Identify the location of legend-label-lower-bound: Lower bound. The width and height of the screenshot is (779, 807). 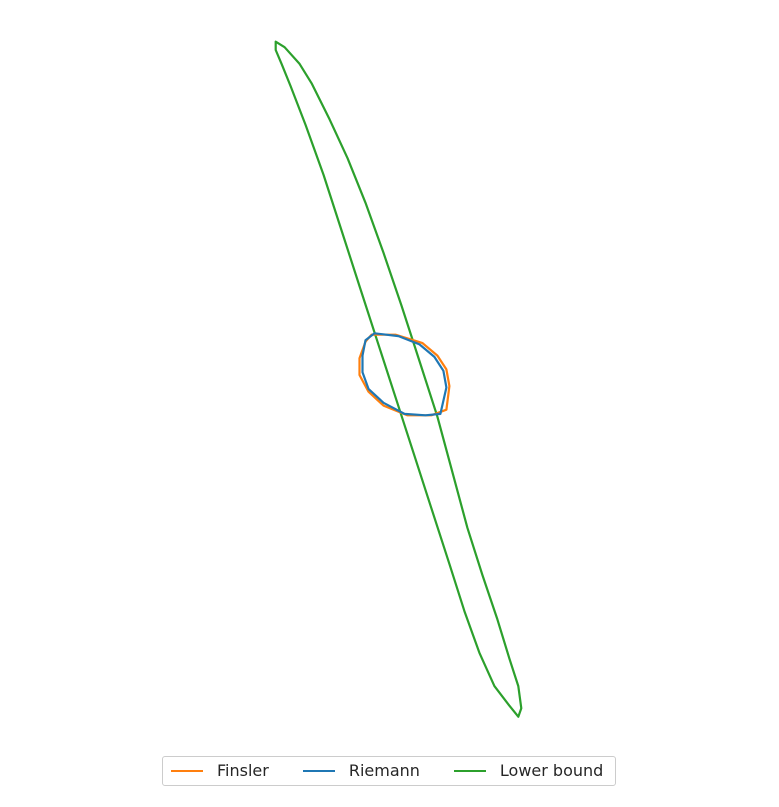
(551, 770).